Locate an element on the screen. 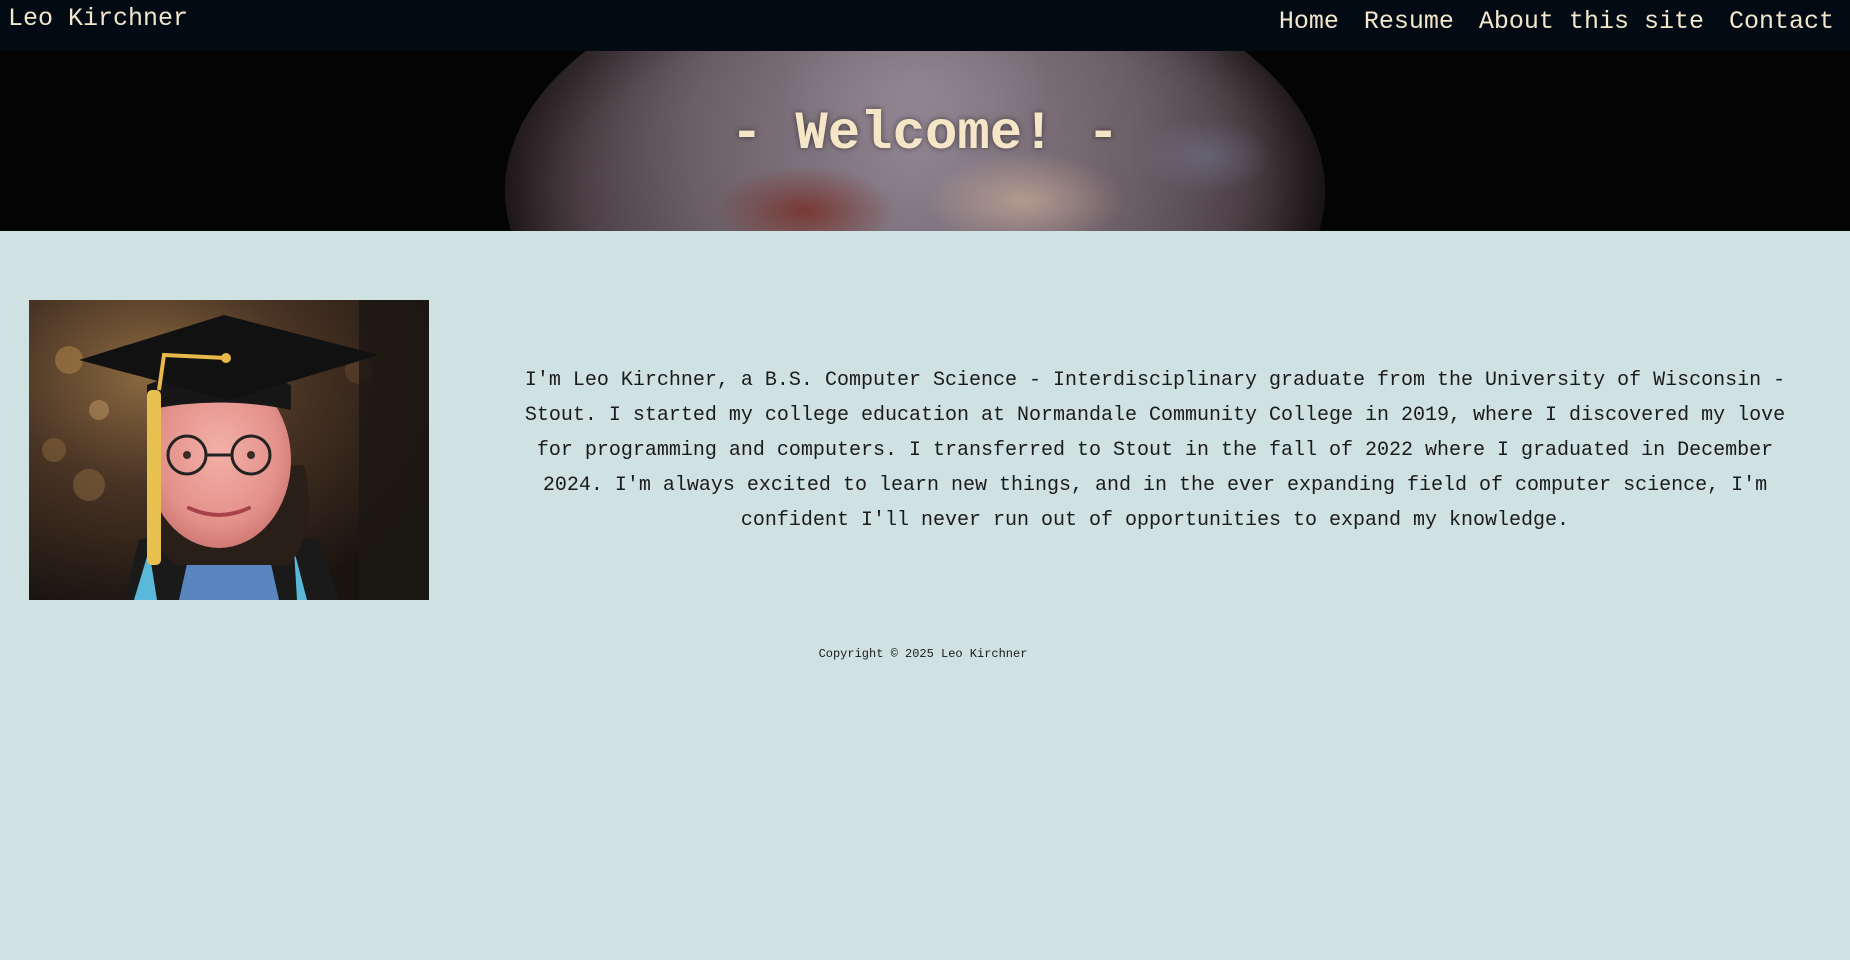  nav-link-contact: Contact is located at coordinates (1781, 22).